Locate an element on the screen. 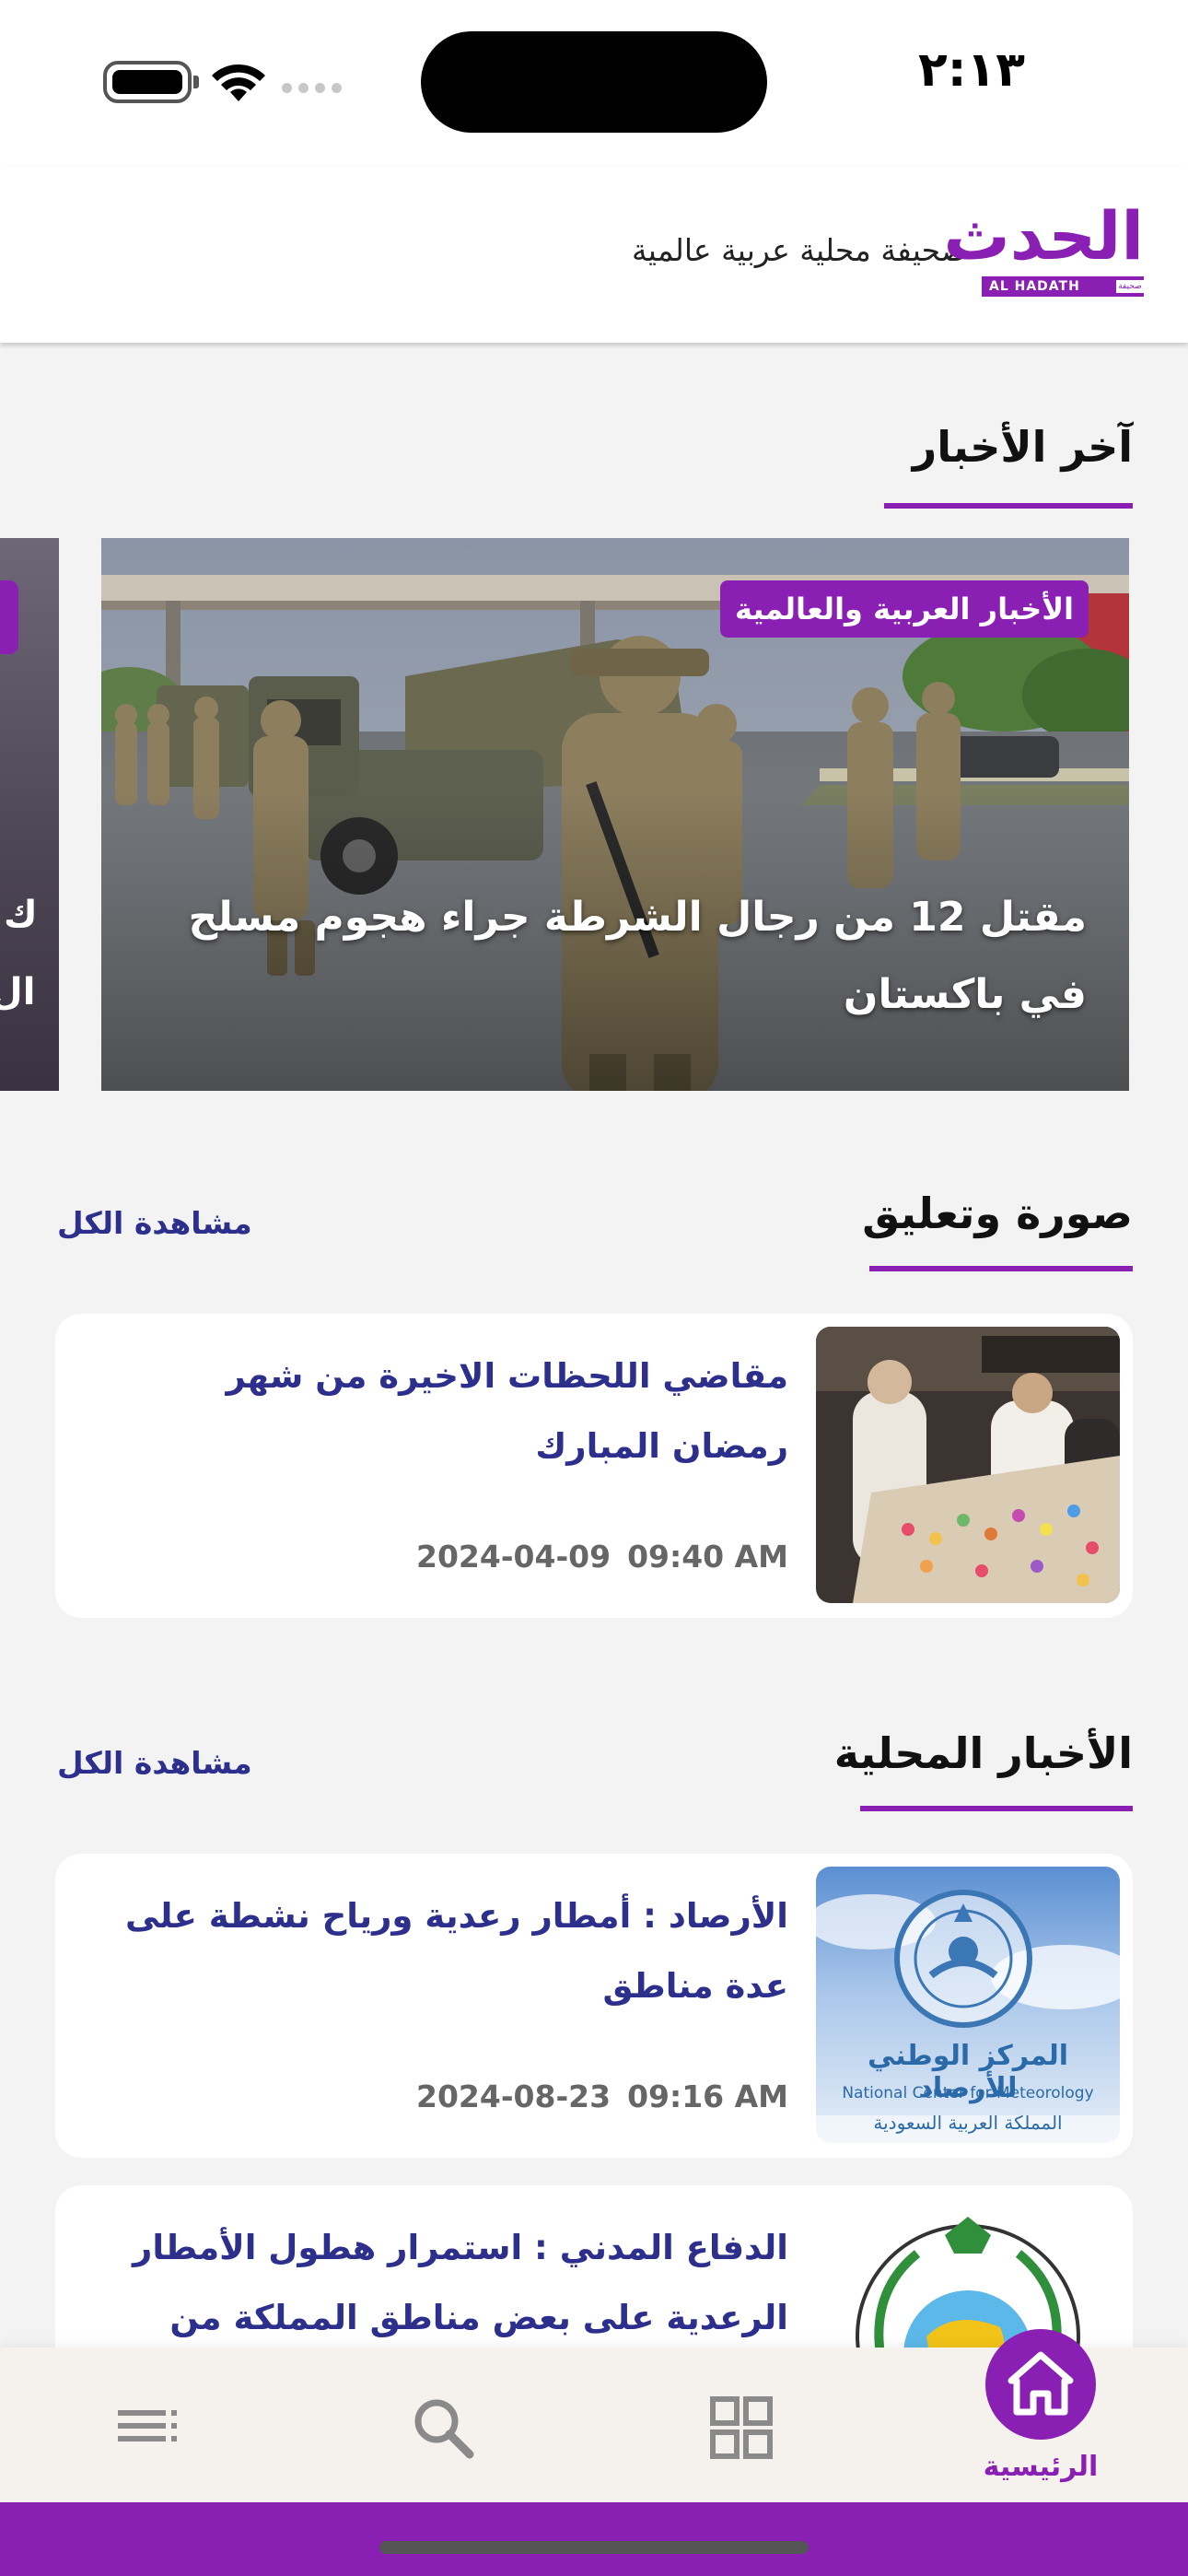 The image size is (1188, 2576). logo-text: الحدث is located at coordinates (1043, 236).